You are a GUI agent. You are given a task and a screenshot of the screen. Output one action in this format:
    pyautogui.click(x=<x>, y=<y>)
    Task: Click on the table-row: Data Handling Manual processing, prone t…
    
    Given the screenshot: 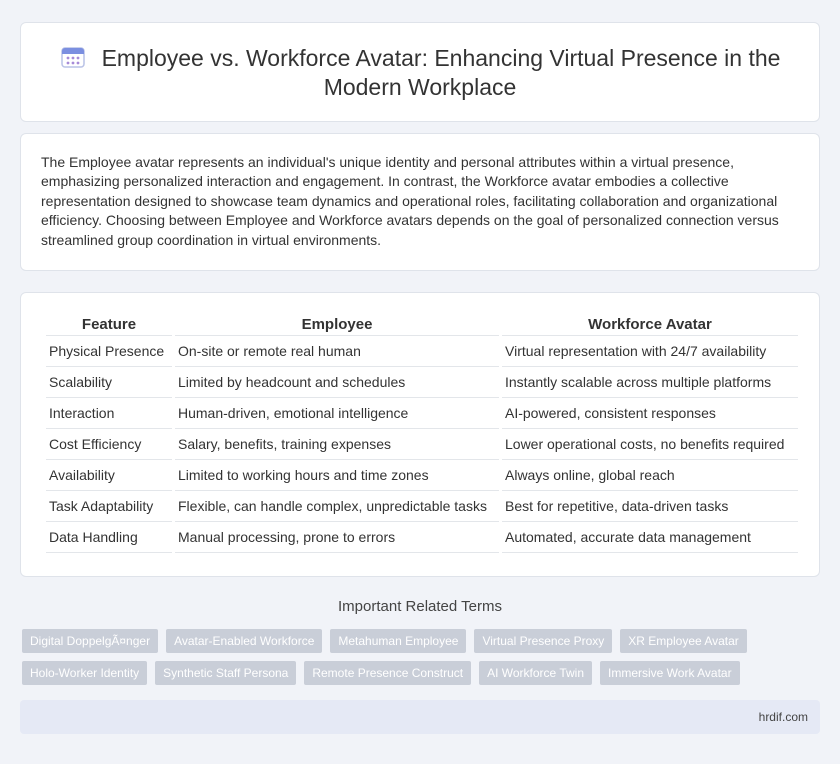 What is the action you would take?
    pyautogui.click(x=422, y=537)
    